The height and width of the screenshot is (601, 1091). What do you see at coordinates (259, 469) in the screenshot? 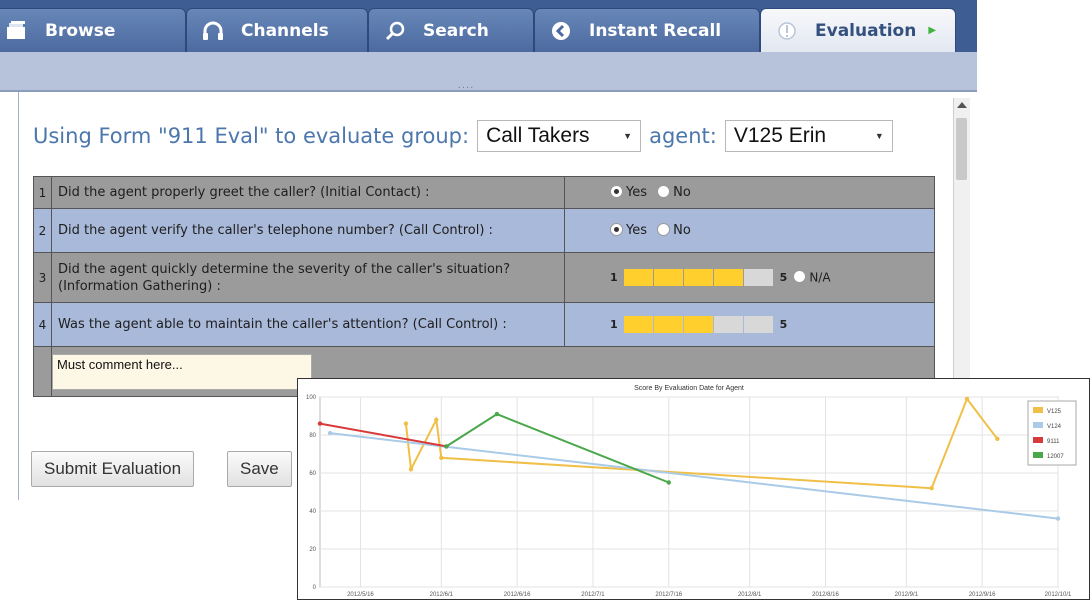
I see `save-button: Save` at bounding box center [259, 469].